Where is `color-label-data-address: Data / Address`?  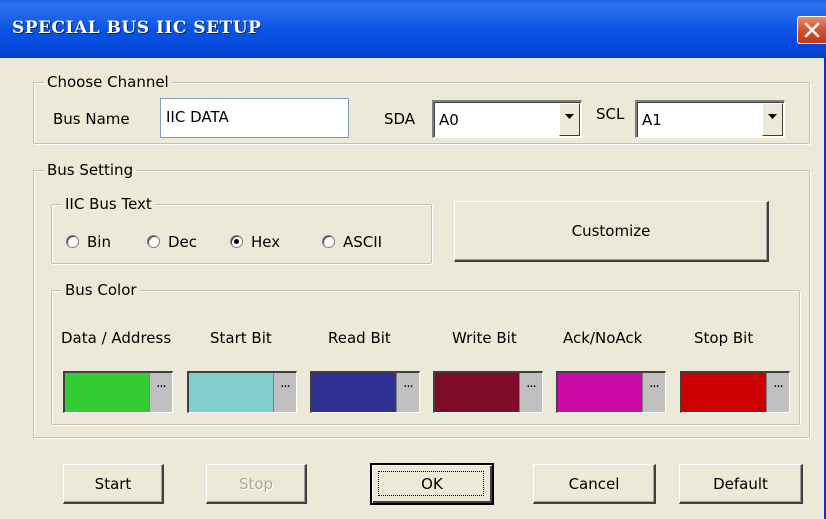
color-label-data-address: Data / Address is located at coordinates (116, 338).